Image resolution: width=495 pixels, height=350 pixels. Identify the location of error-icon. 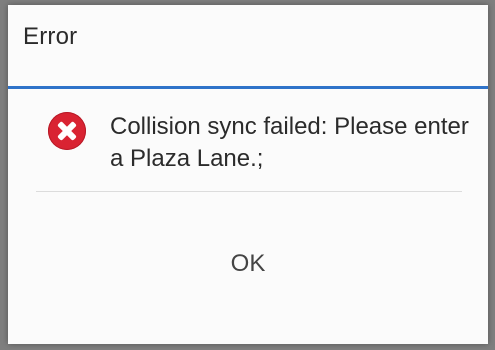
(67, 131).